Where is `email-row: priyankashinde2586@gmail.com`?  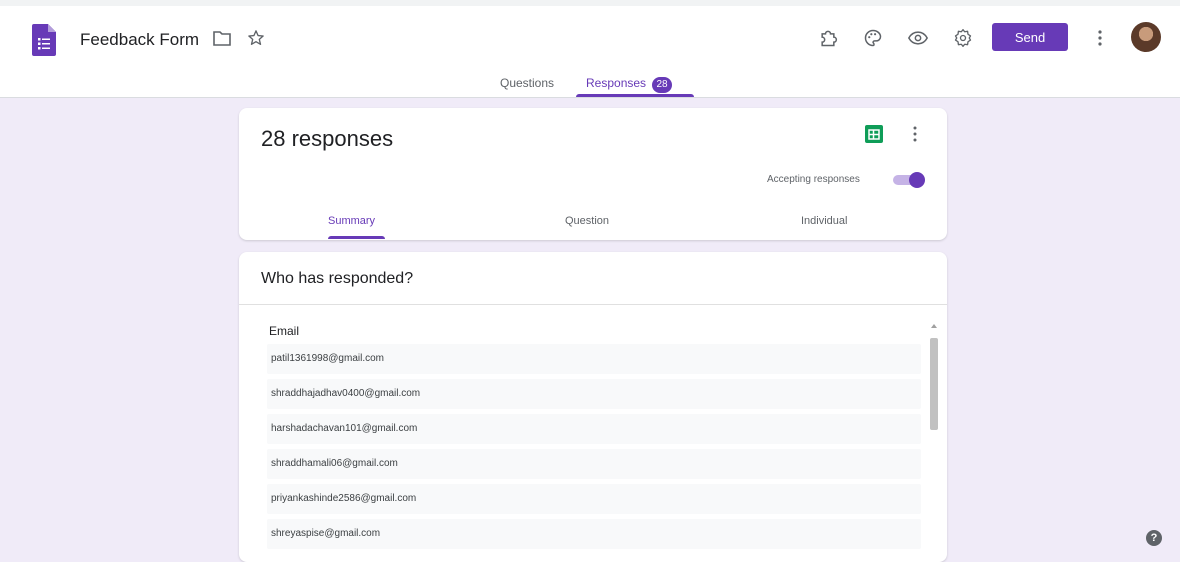 email-row: priyankashinde2586@gmail.com is located at coordinates (594, 499).